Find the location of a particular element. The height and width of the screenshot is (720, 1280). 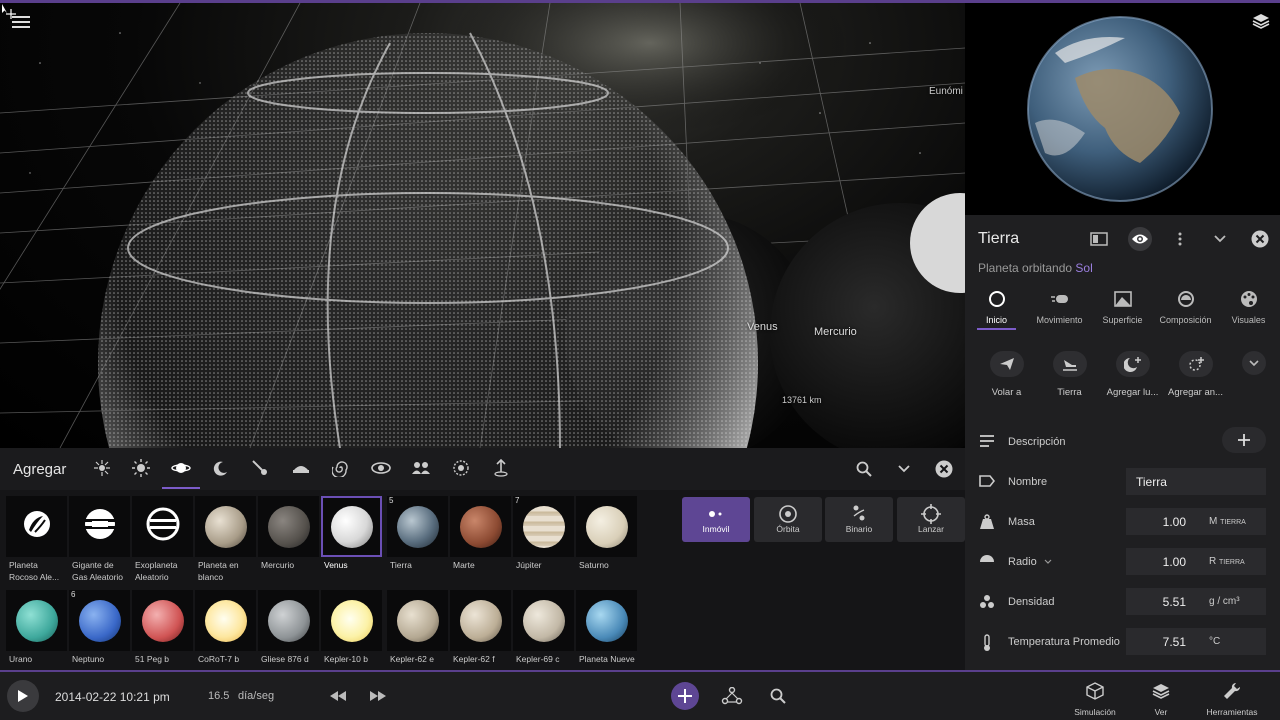

land-on-button: Tierra is located at coordinates (1069, 376).